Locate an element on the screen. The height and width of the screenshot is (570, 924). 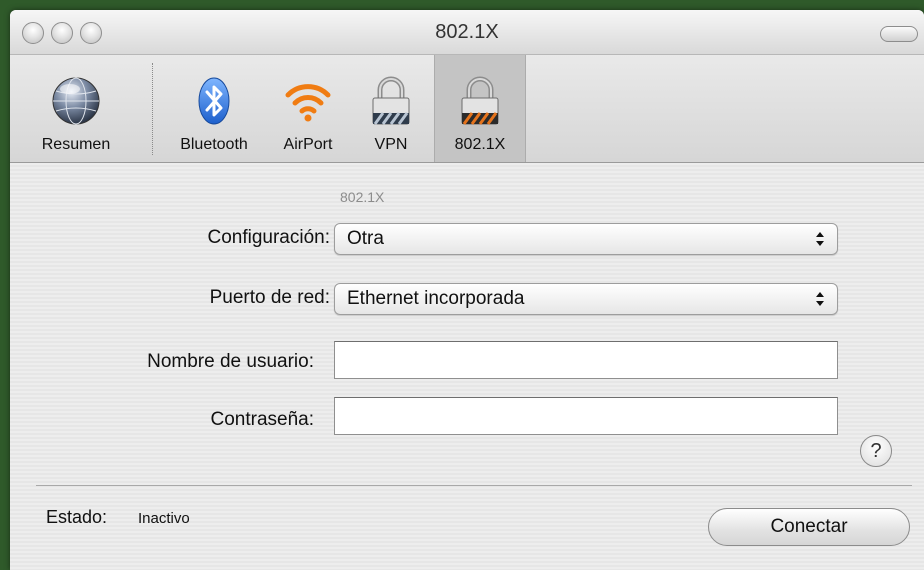
username-field is located at coordinates (586, 360).